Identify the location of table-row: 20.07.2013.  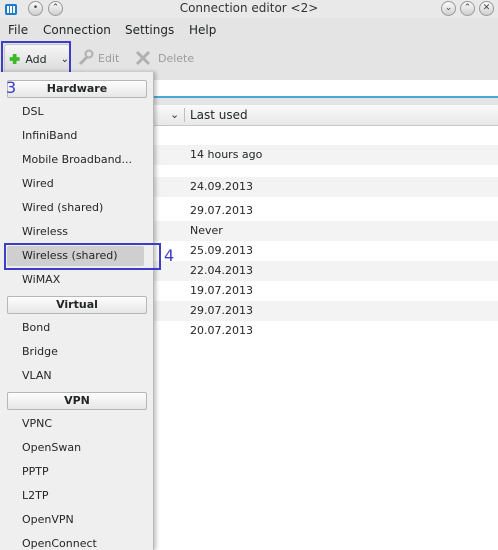
(324, 331).